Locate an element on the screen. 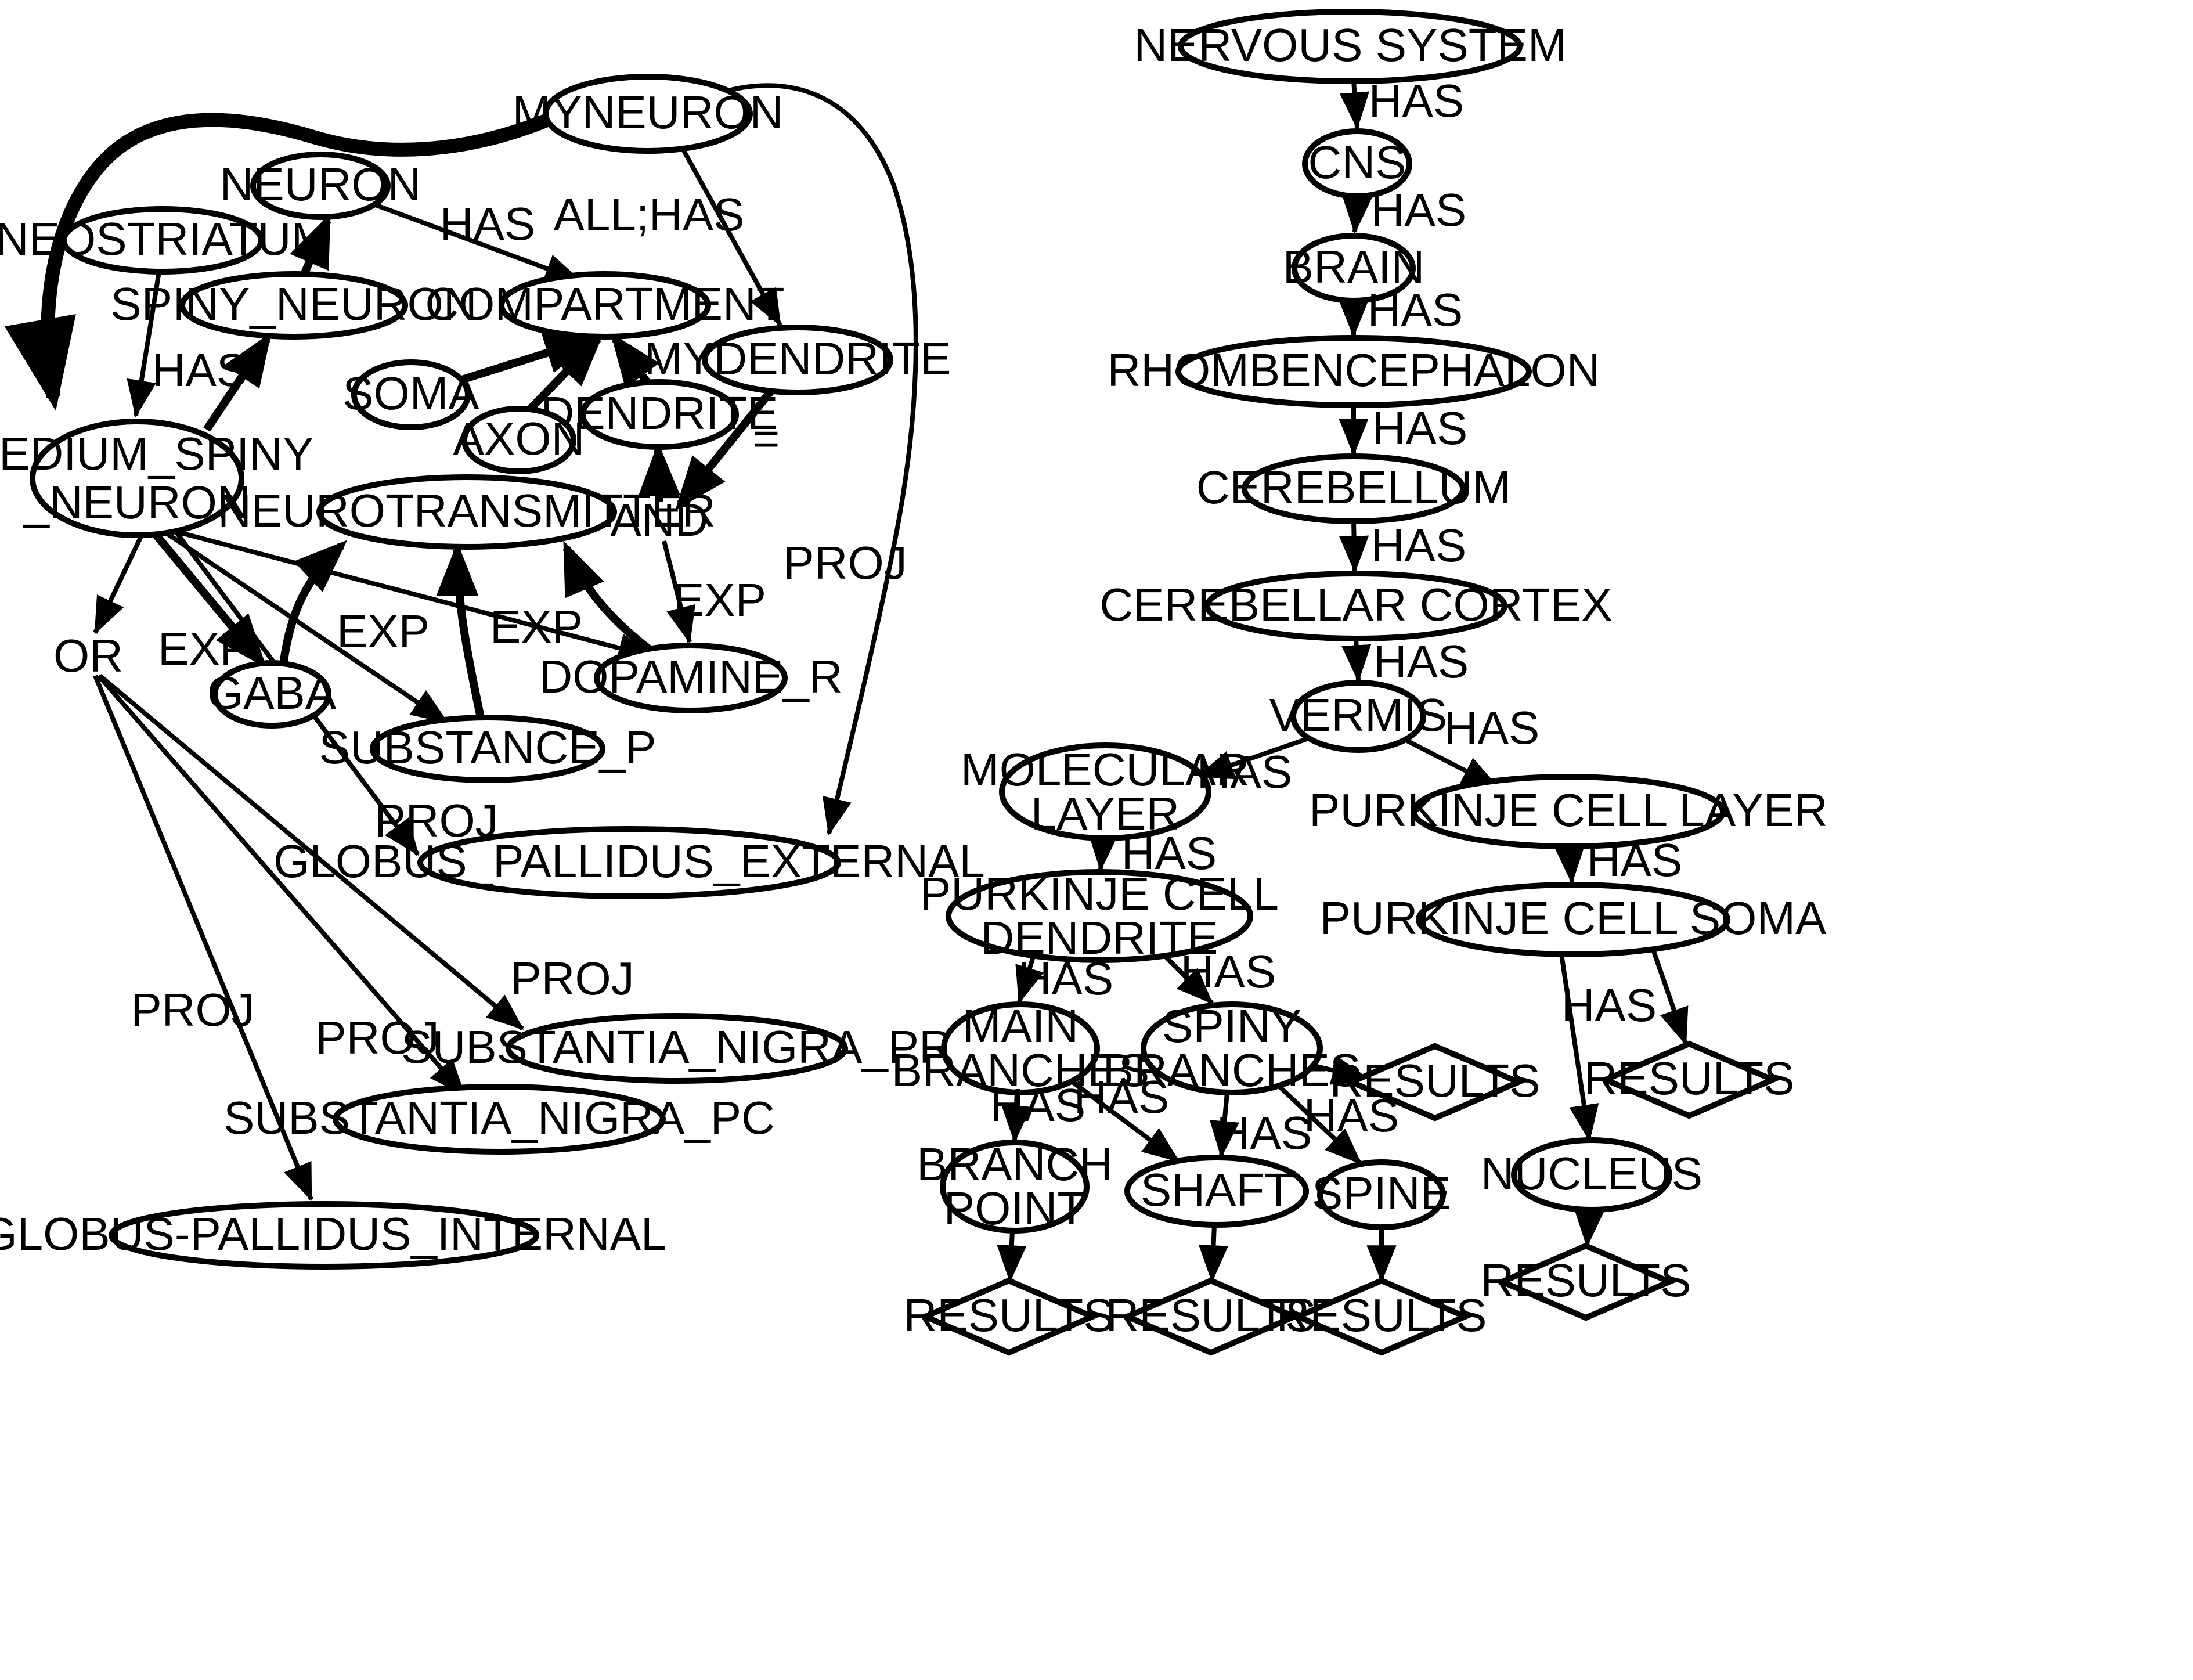 The width and height of the screenshot is (2193, 1680). node-label: NEURON is located at coordinates (320, 184).